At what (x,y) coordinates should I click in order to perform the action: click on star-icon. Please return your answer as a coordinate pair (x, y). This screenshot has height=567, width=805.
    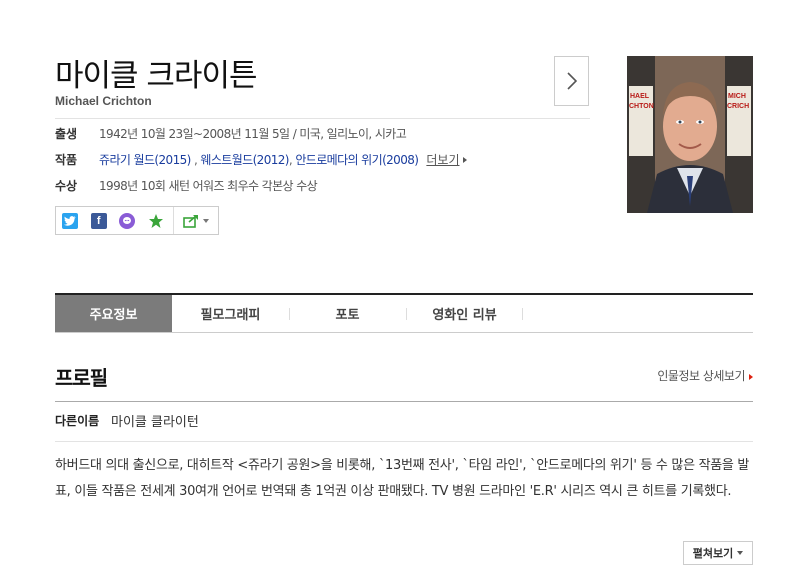
    Looking at the image, I should click on (155, 220).